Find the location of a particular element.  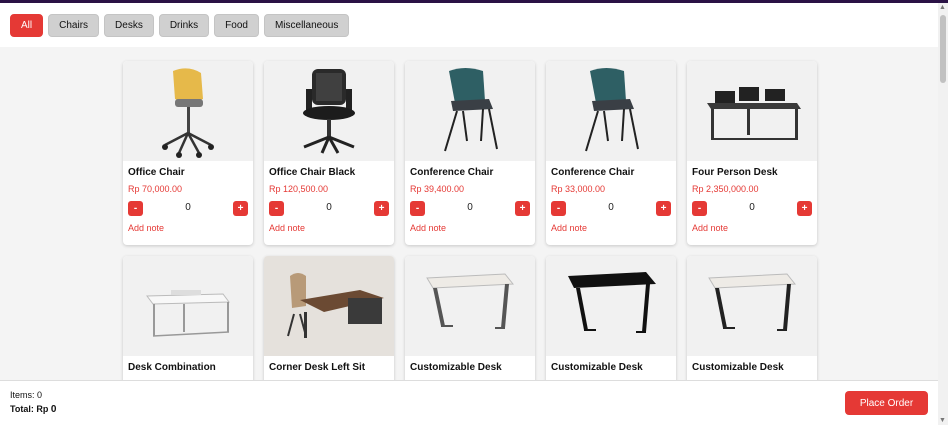

product-name: Office Chair is located at coordinates (156, 172).